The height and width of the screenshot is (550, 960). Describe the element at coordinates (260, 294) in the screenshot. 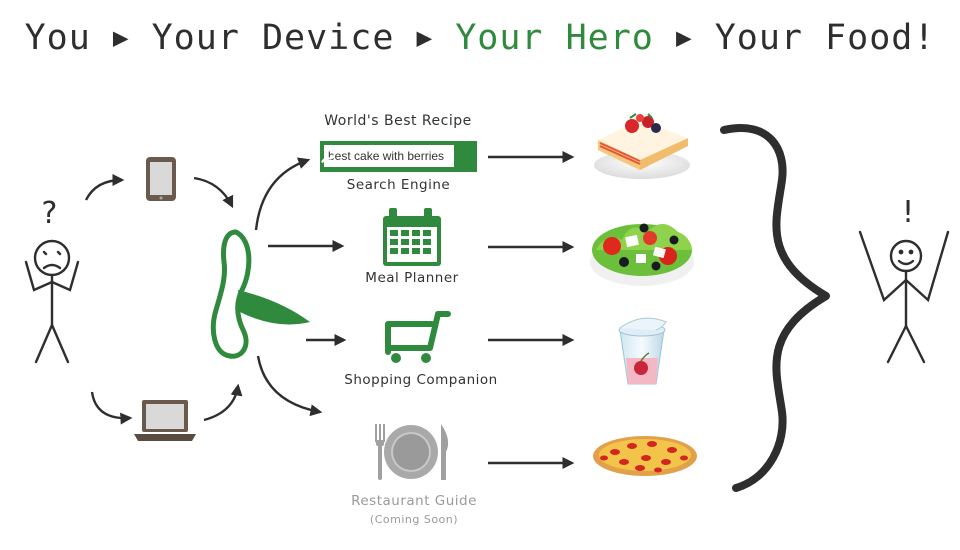

I see `hero-logo-icon` at that location.